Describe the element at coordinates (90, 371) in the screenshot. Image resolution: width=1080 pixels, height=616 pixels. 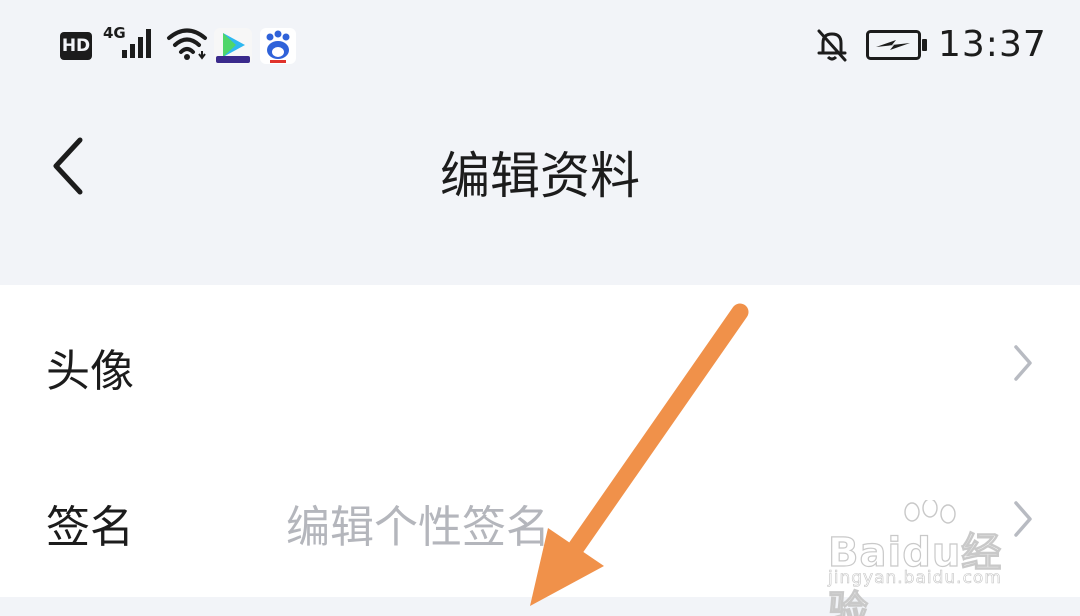
I see `row-label: 头像` at that location.